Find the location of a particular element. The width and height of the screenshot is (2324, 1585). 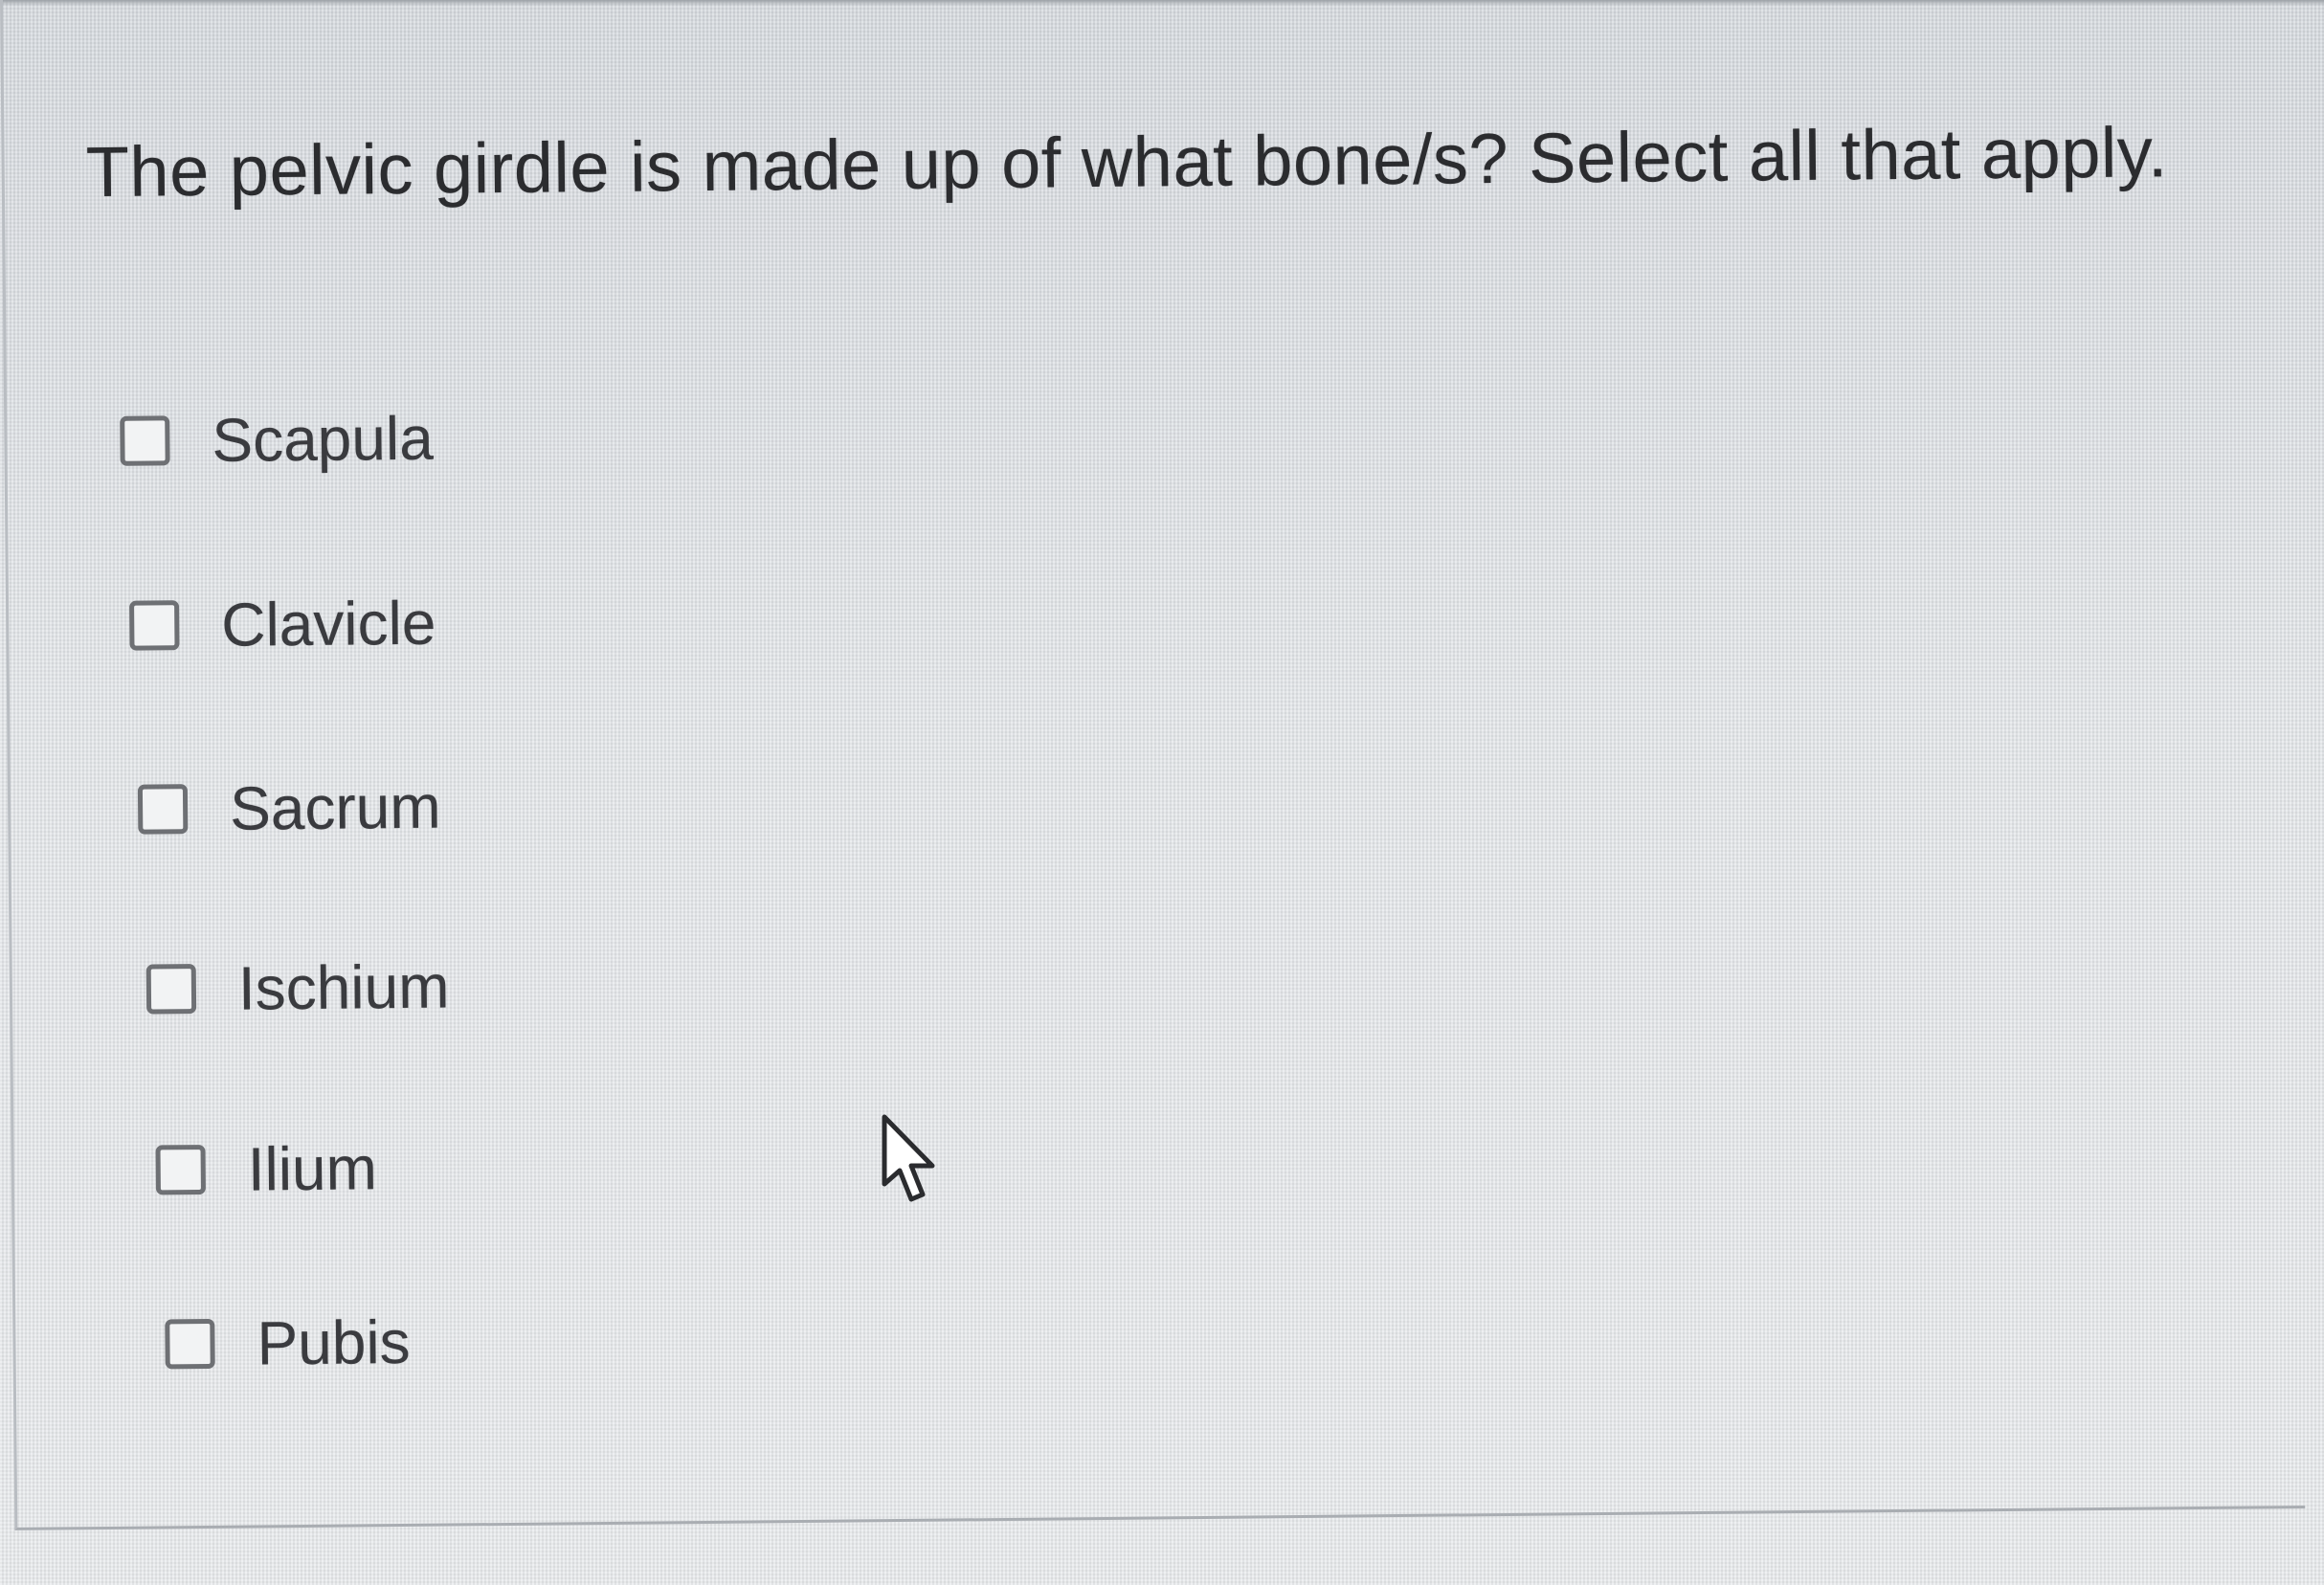

mouse-pointer-icon is located at coordinates (908, 1158).